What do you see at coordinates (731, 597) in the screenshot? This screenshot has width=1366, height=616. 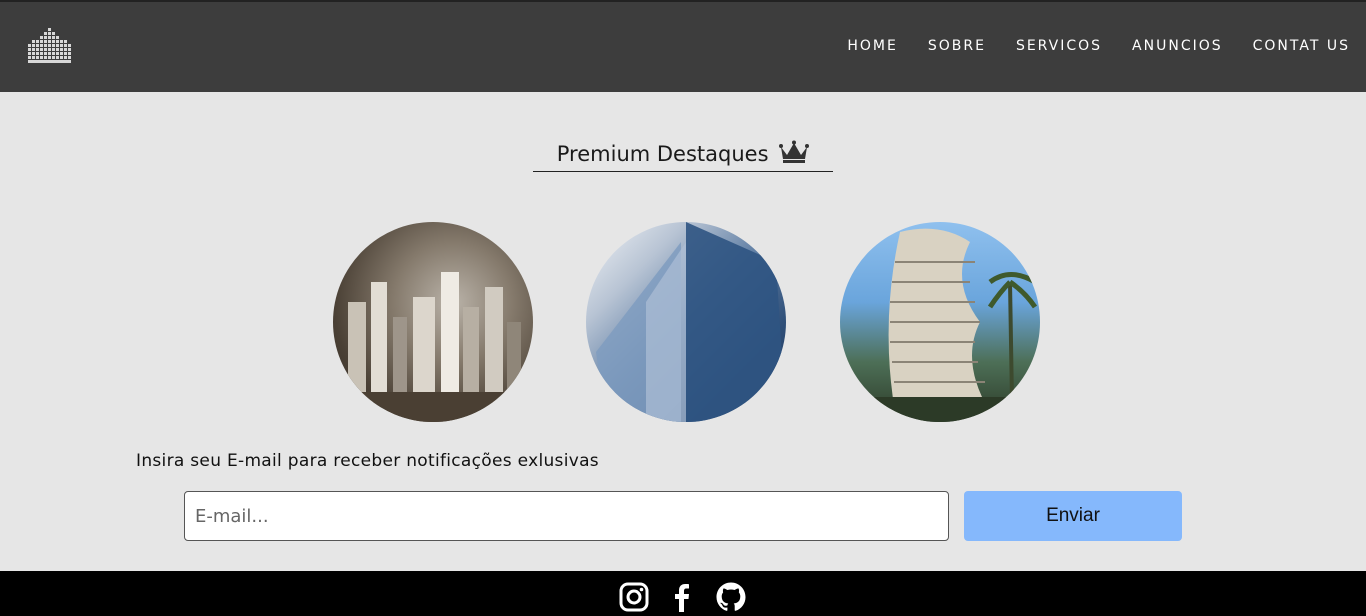 I see `github-icon` at bounding box center [731, 597].